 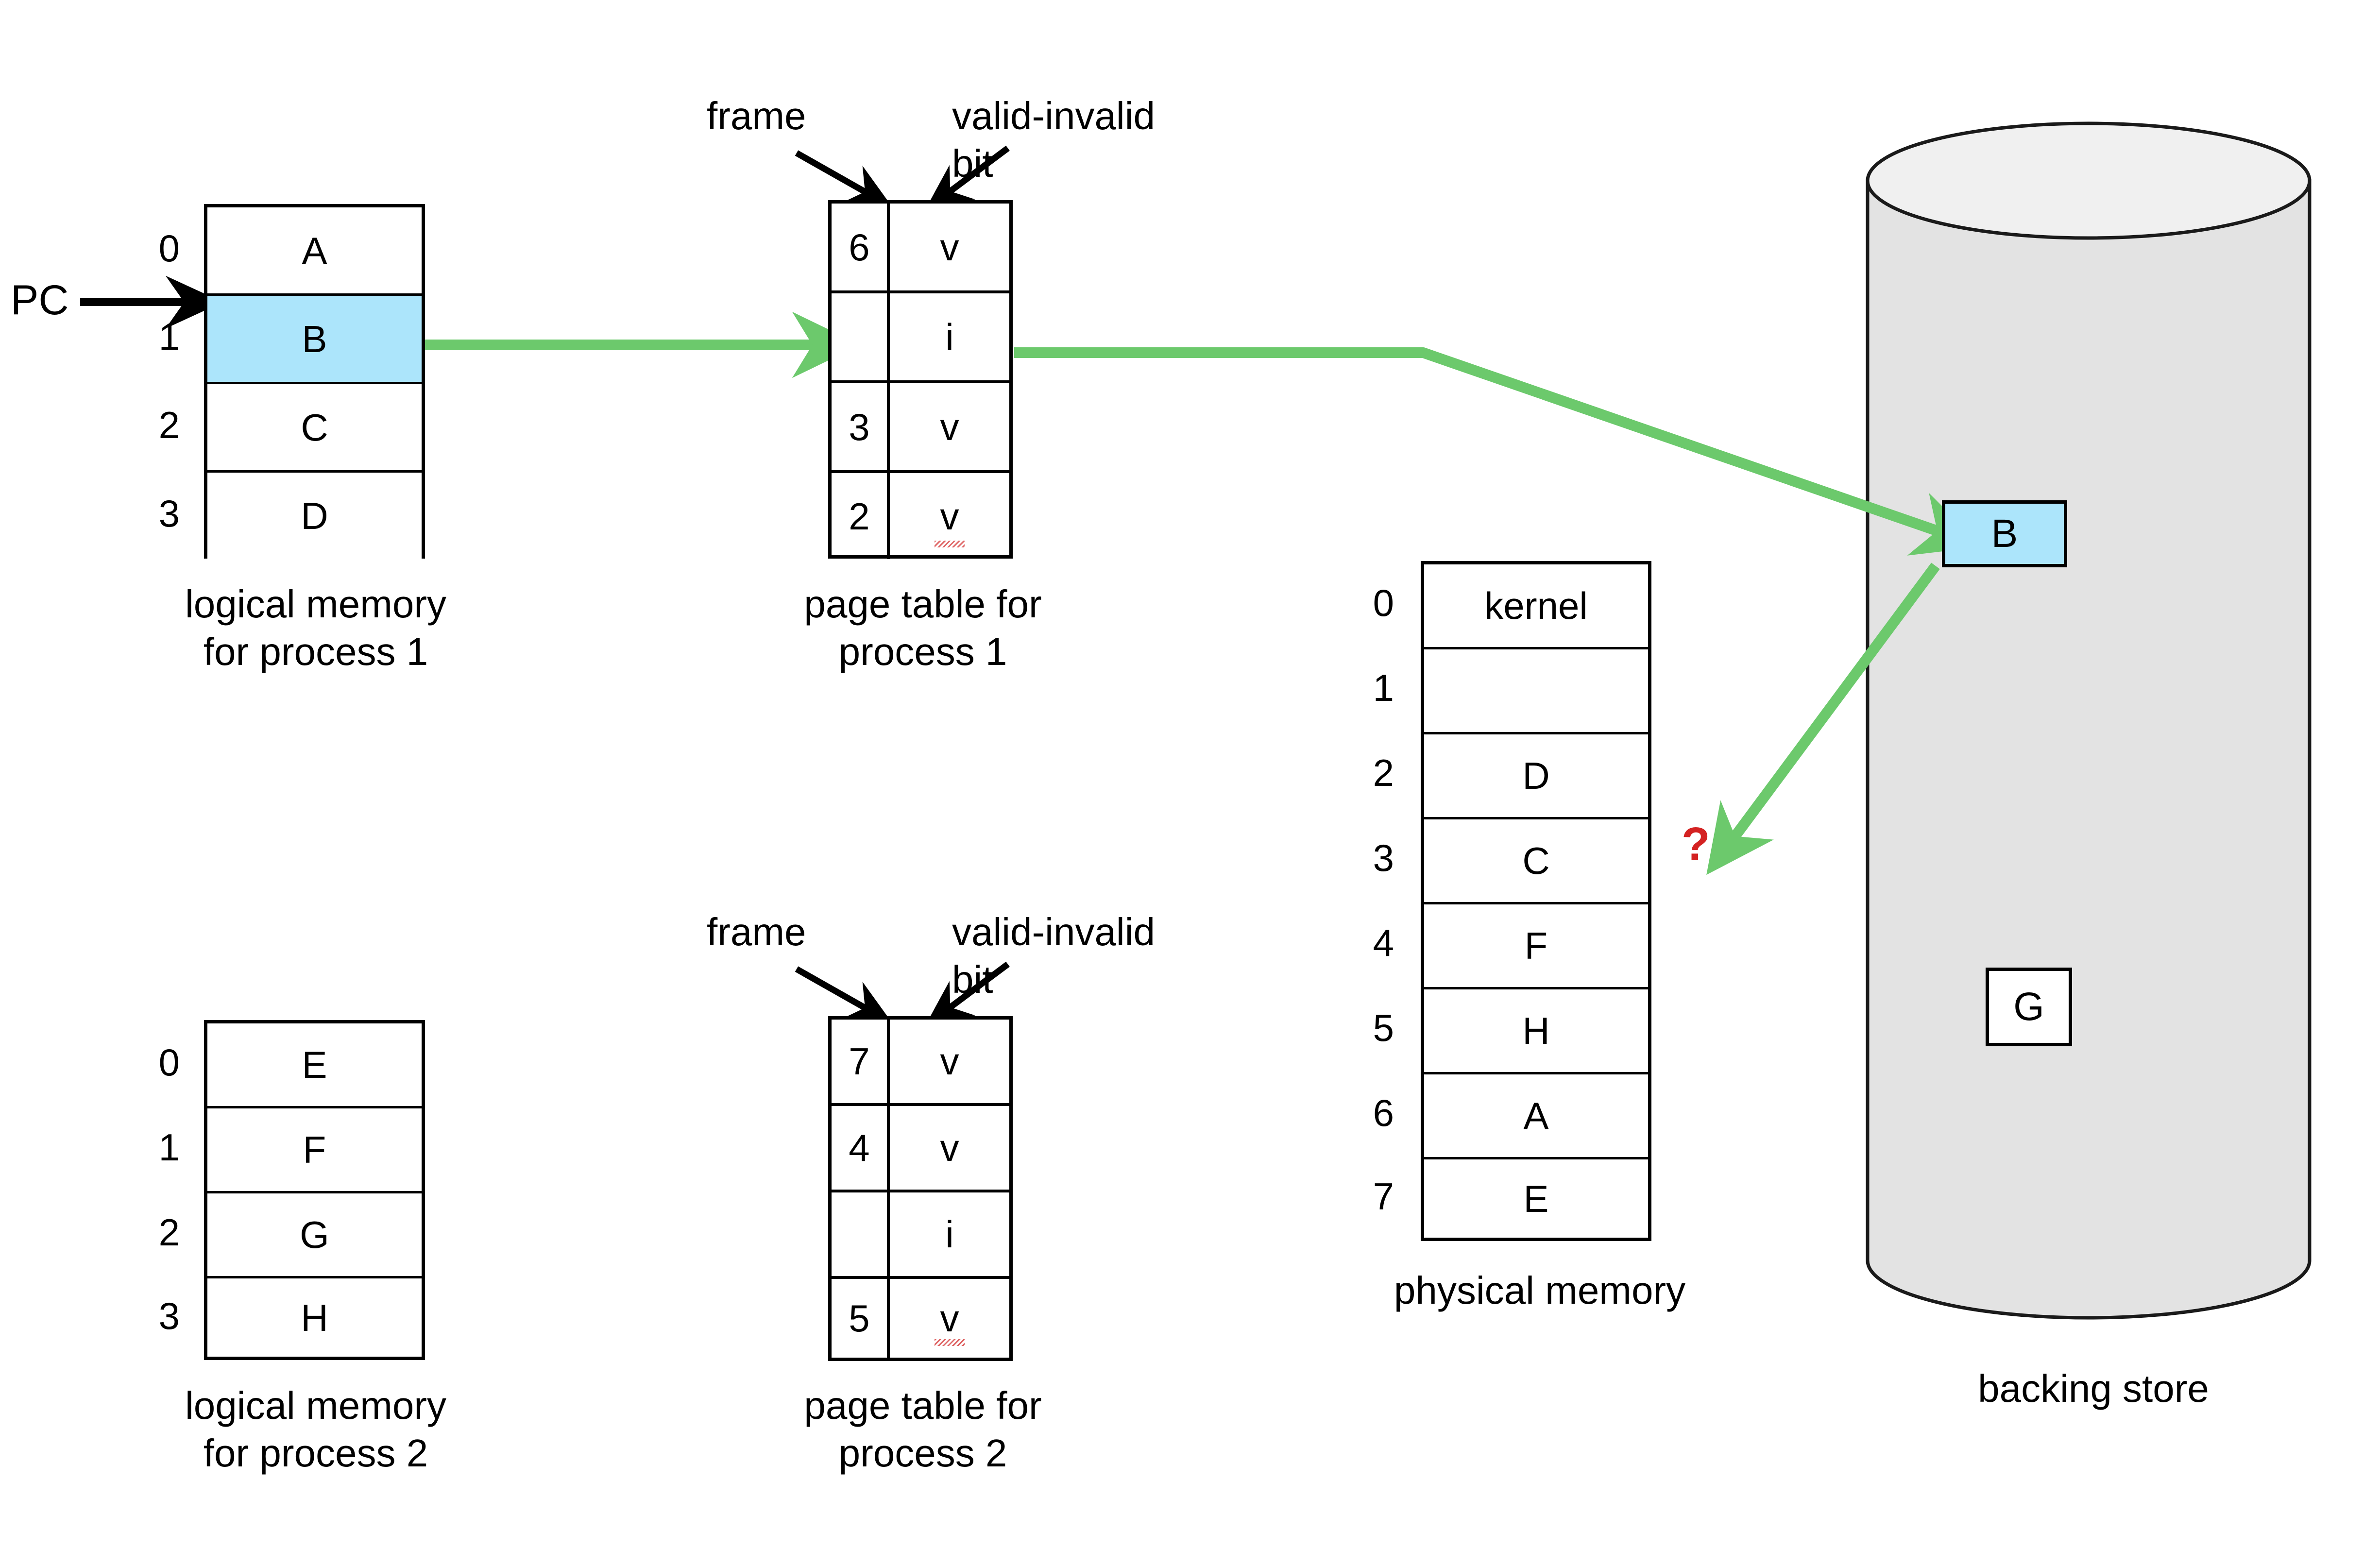 What do you see at coordinates (1823, 718) in the screenshot?
I see `green-arrow-backingstore-to-fault` at bounding box center [1823, 718].